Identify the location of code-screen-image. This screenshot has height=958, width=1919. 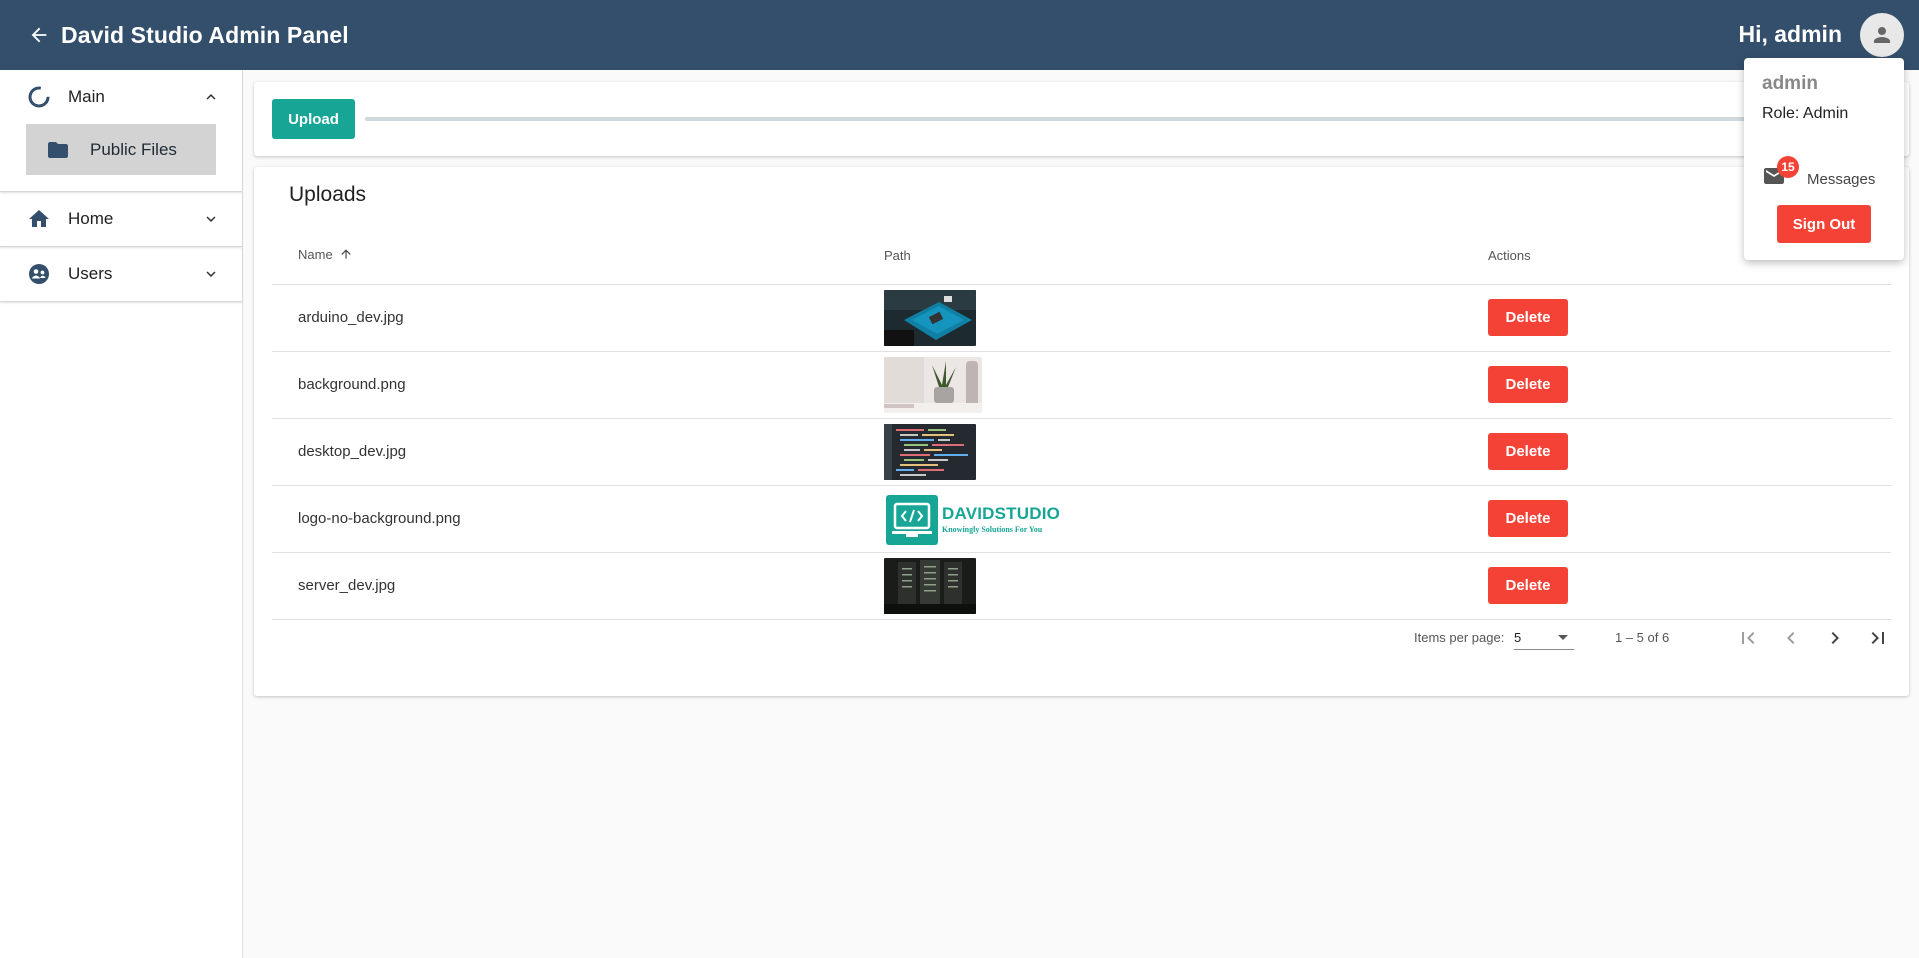
(930, 451).